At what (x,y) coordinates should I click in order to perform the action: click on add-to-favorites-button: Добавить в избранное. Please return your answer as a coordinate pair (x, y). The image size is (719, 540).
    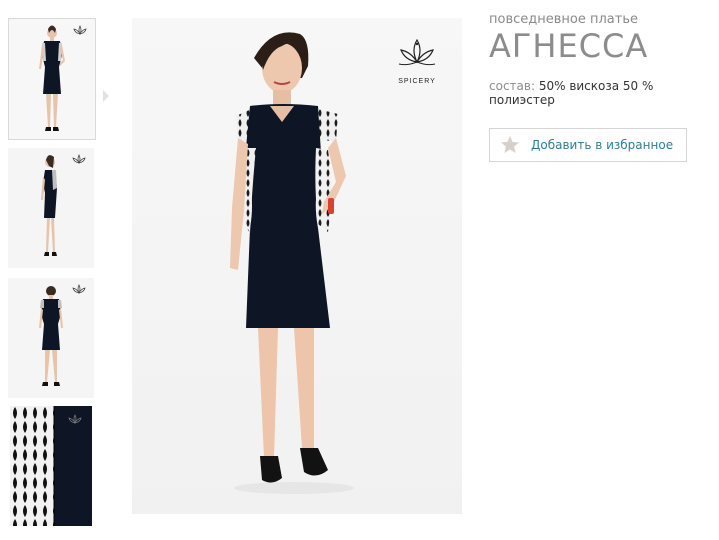
    Looking at the image, I should click on (588, 145).